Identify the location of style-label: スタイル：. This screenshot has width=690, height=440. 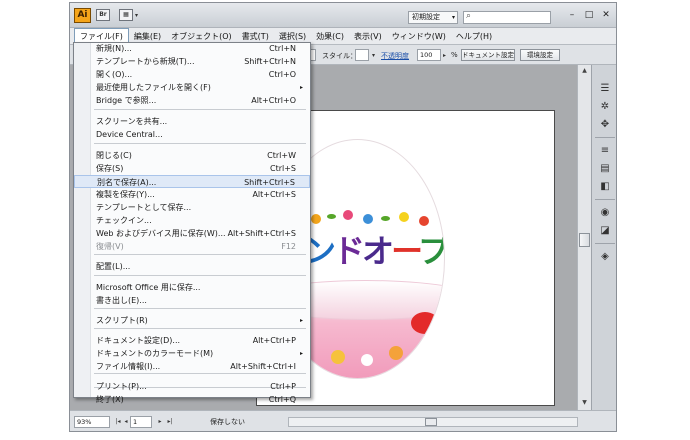
(339, 56).